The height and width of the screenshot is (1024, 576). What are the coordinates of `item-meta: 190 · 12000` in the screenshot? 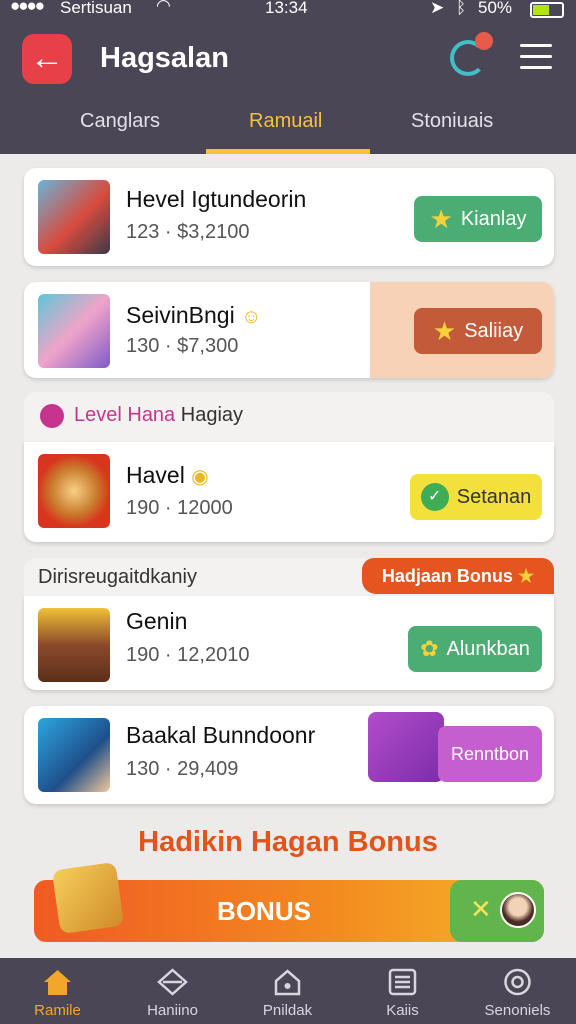 It's located at (179, 508).